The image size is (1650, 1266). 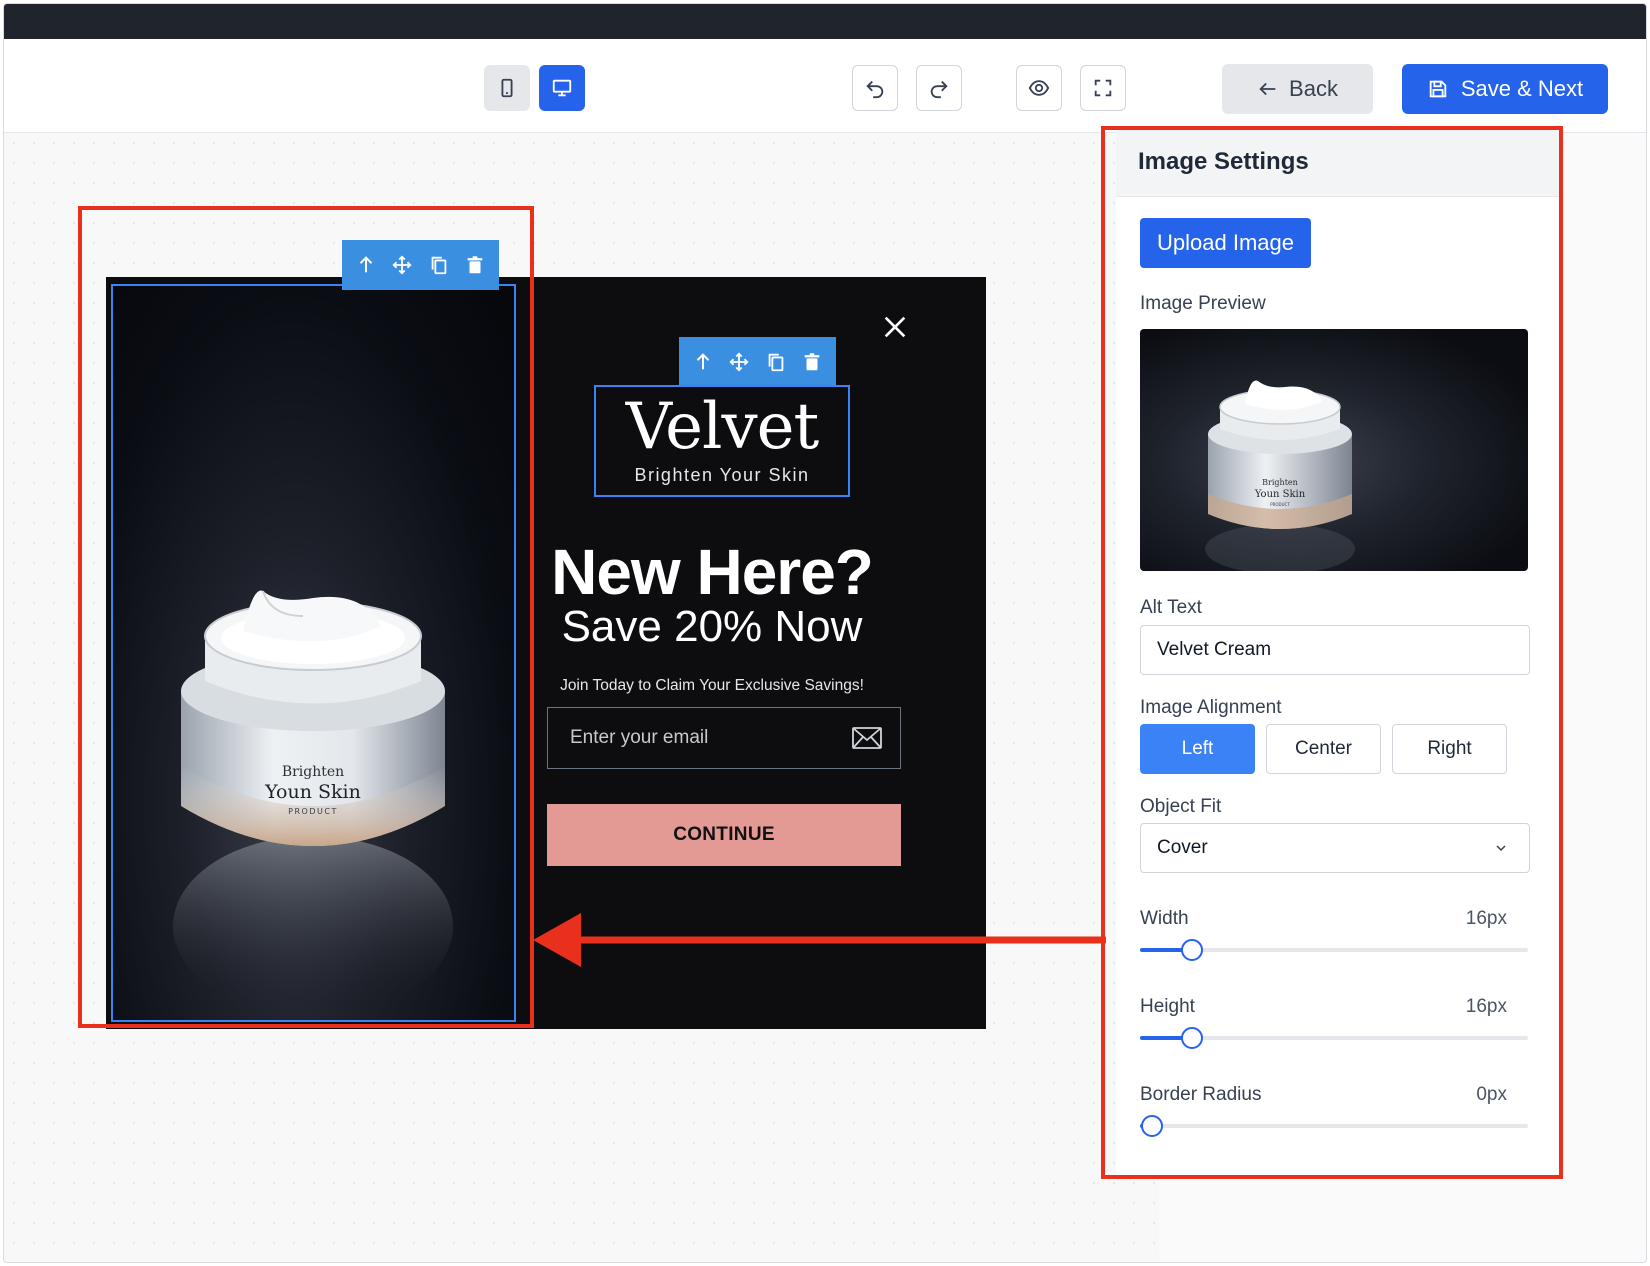 What do you see at coordinates (1280, 482) in the screenshot?
I see `preview-jar-label-1: Brighten` at bounding box center [1280, 482].